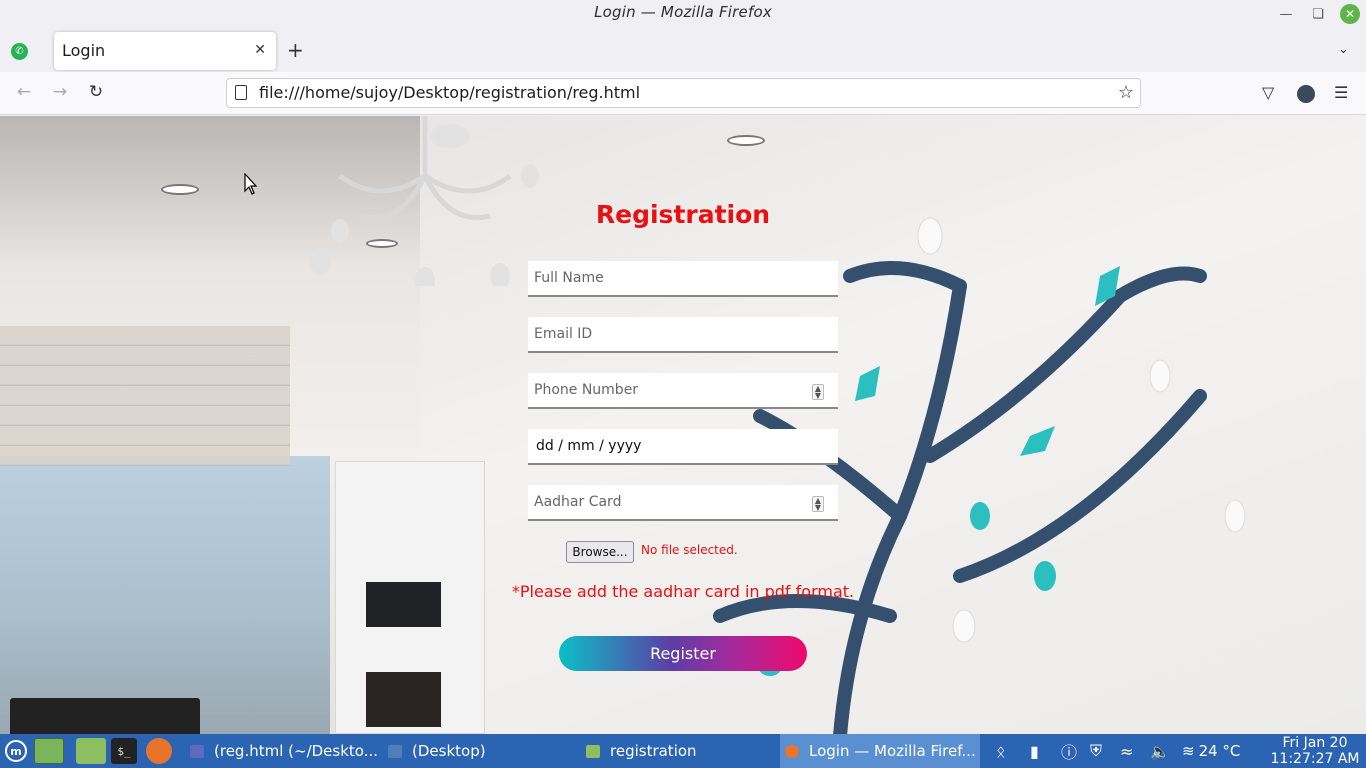  What do you see at coordinates (96, 92) in the screenshot?
I see `reload-icon: ↻` at bounding box center [96, 92].